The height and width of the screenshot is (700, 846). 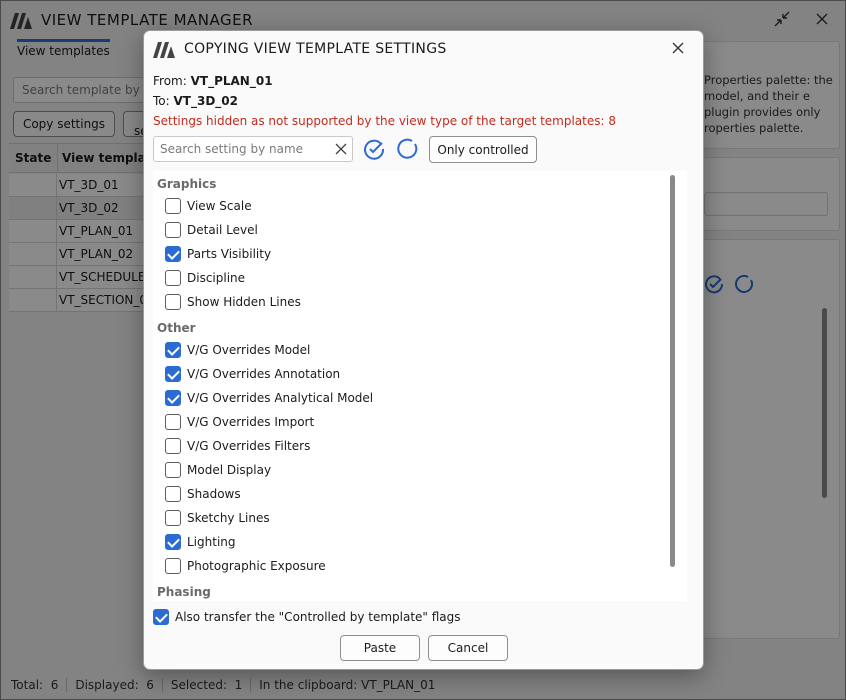 What do you see at coordinates (264, 374) in the screenshot?
I see `setting-label: V/G Overrides Annotation` at bounding box center [264, 374].